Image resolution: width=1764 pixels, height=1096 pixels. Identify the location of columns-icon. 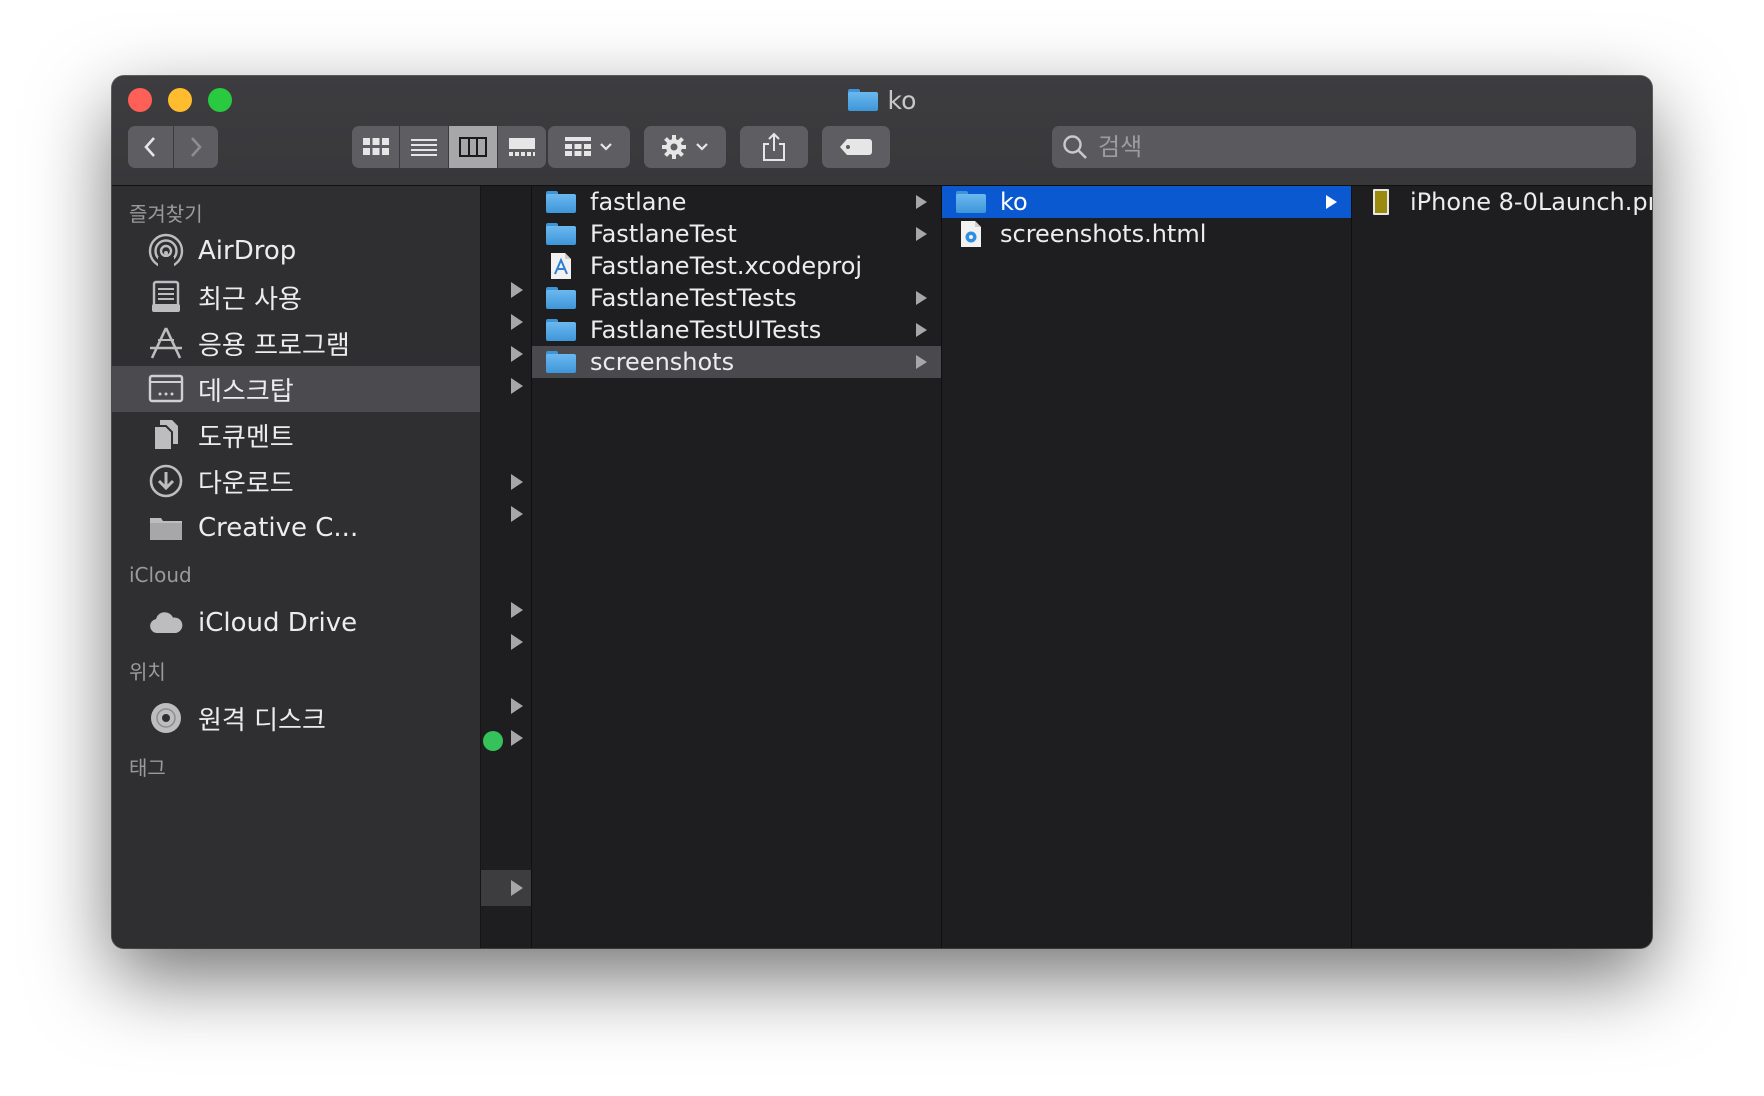
(472, 147).